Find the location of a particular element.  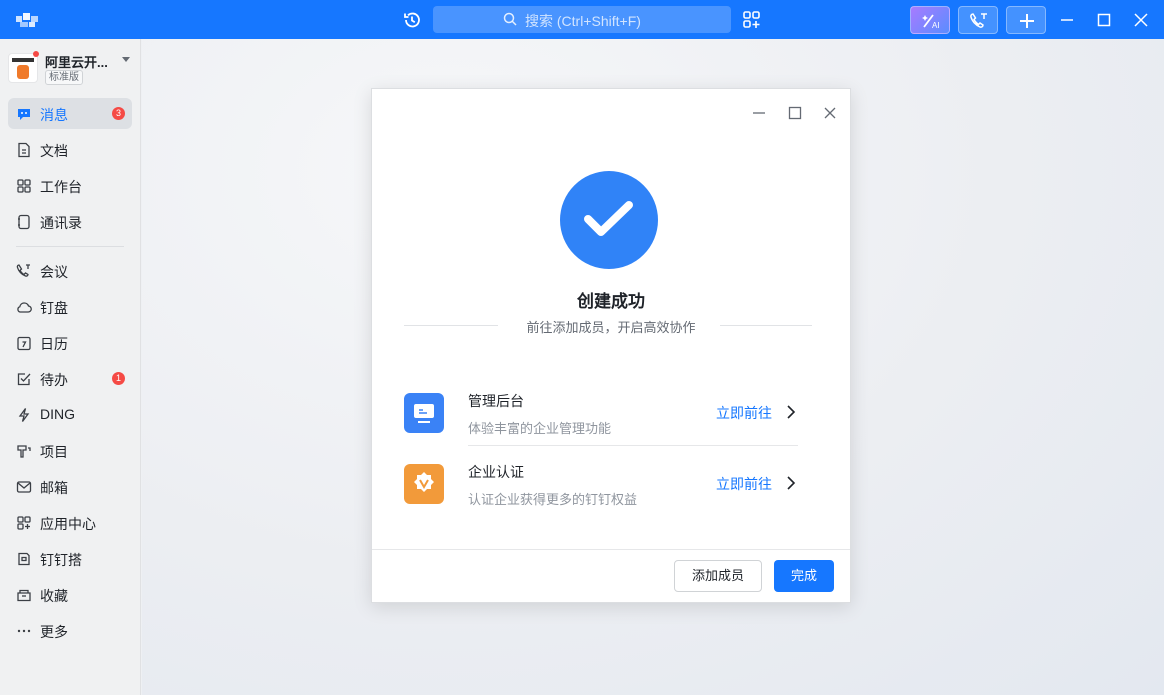

sidebar-item-label: 通讯录 is located at coordinates (61, 223).